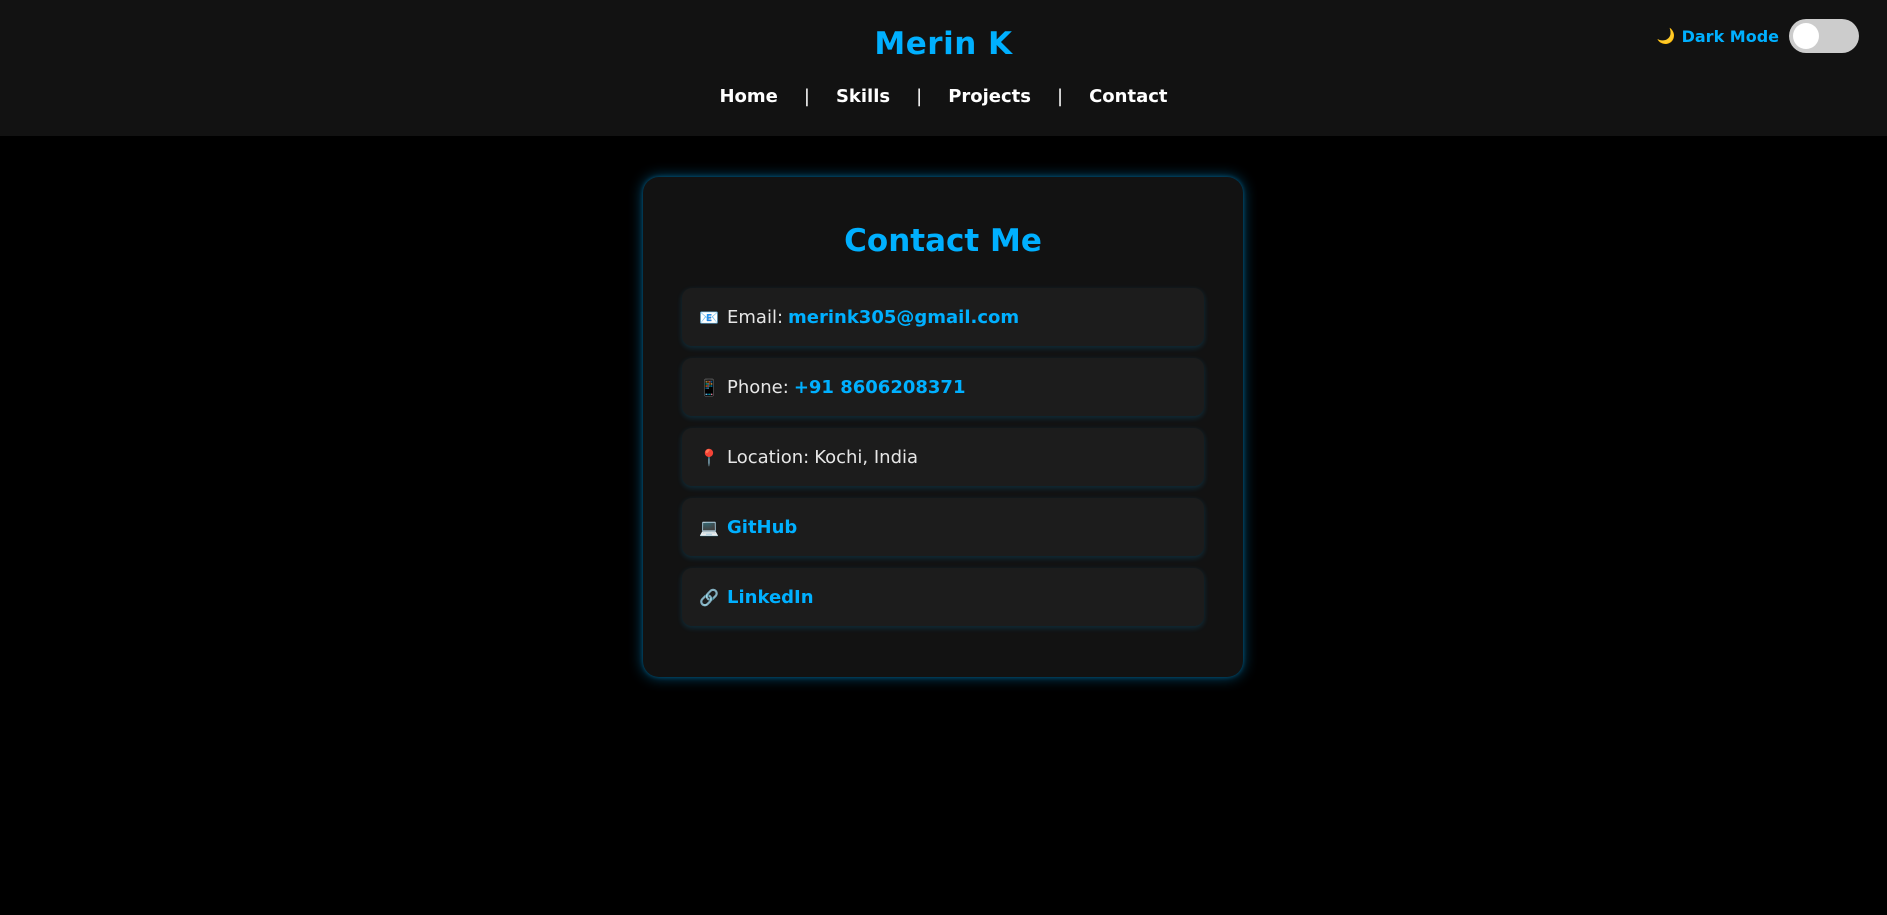 The width and height of the screenshot is (1887, 915). Describe the element at coordinates (1666, 36) in the screenshot. I see `moon-icon: 🌙` at that location.